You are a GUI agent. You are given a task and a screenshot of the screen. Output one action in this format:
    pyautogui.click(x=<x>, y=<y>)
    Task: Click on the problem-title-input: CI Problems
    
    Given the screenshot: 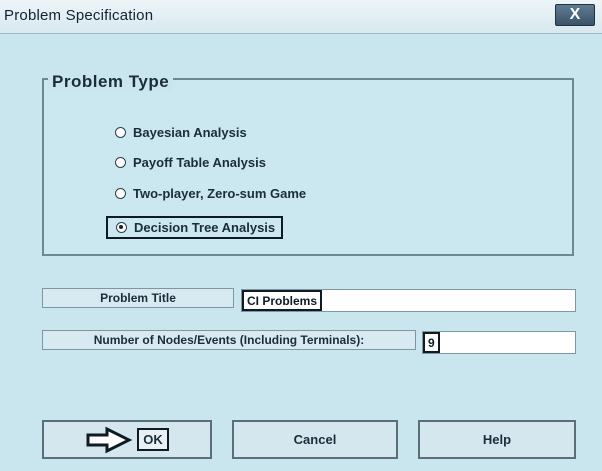 What is the action you would take?
    pyautogui.click(x=408, y=300)
    